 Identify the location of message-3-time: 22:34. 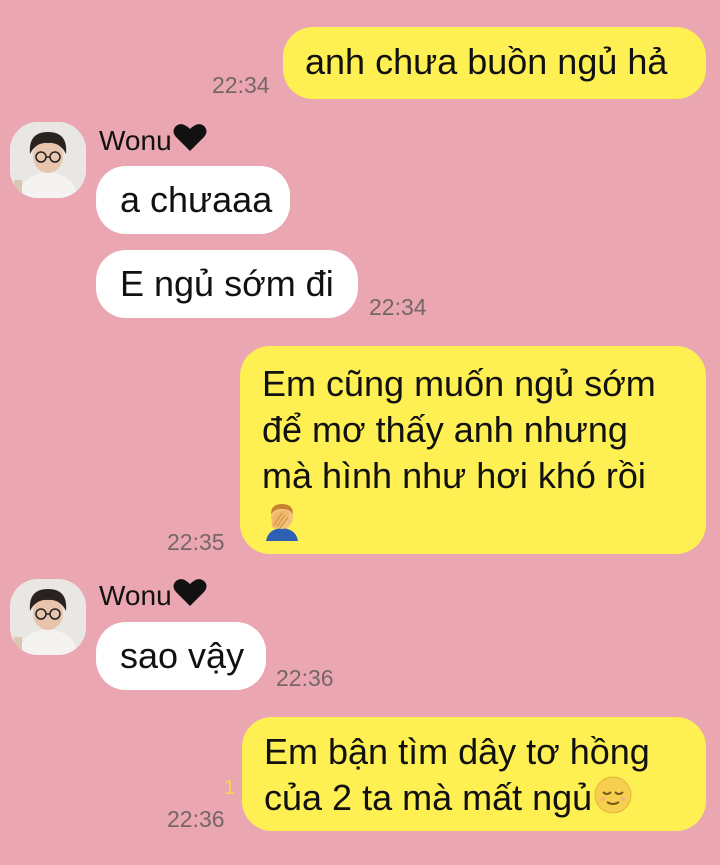
(398, 307).